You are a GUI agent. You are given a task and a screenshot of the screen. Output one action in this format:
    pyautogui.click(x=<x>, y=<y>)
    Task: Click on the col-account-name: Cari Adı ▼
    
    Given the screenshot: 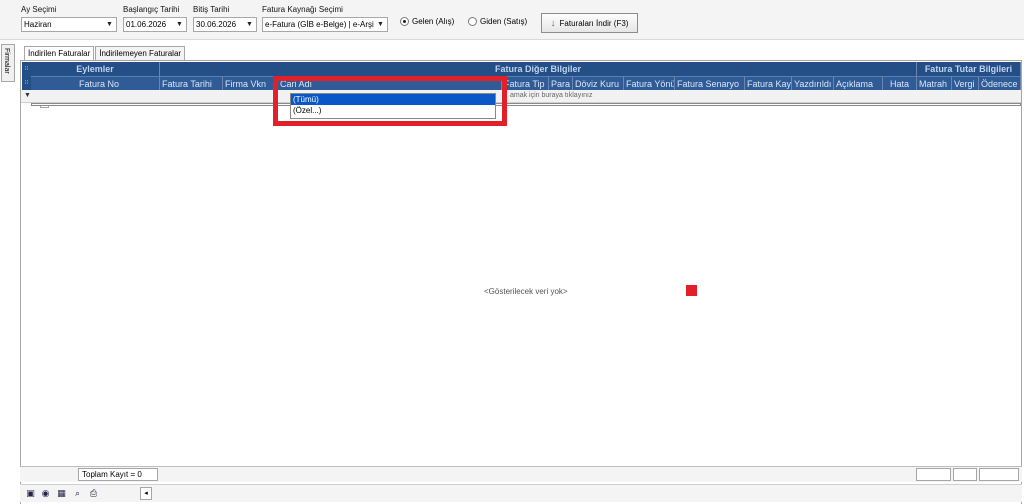 What is the action you would take?
    pyautogui.click(x=390, y=83)
    